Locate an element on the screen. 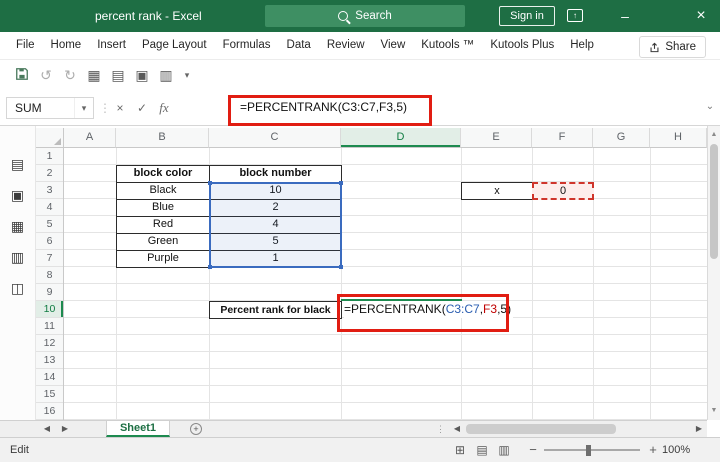 The height and width of the screenshot is (462, 720). tab-formulas: Formulas is located at coordinates (247, 45).